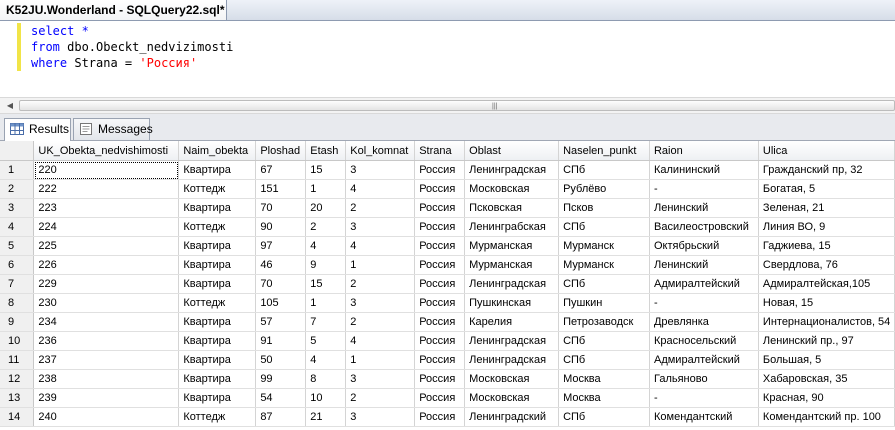 The width and height of the screenshot is (895, 430). What do you see at coordinates (826, 189) in the screenshot?
I see `table-cell: Богатая, 5` at bounding box center [826, 189].